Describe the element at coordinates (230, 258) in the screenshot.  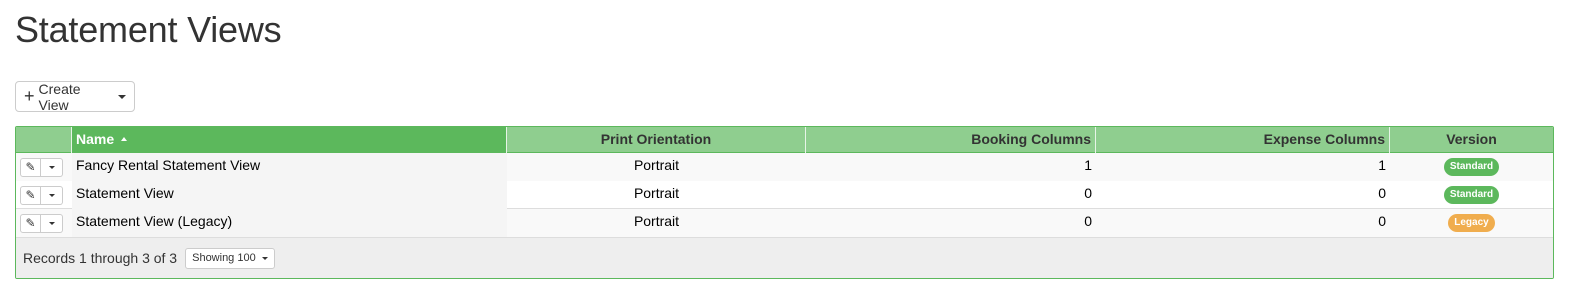
I see `page-size-select: Showing 100` at that location.